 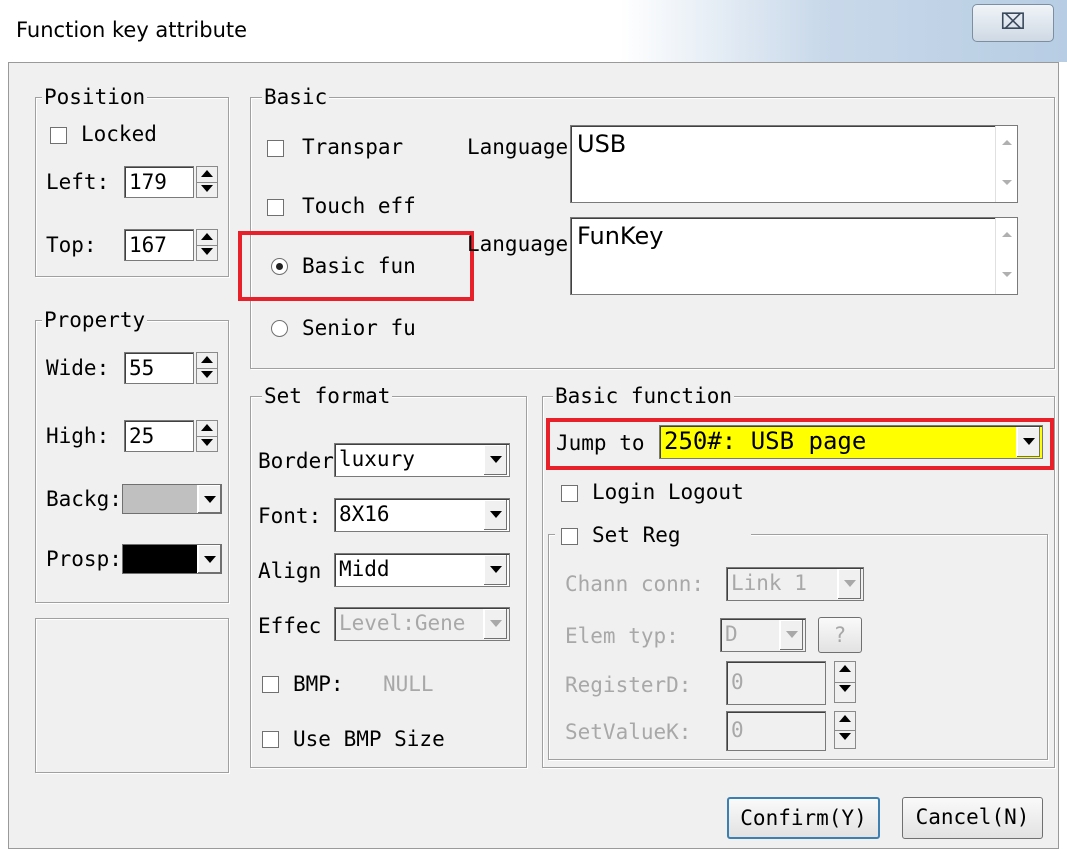 What do you see at coordinates (270, 684) in the screenshot?
I see `bmp-checkbox` at bounding box center [270, 684].